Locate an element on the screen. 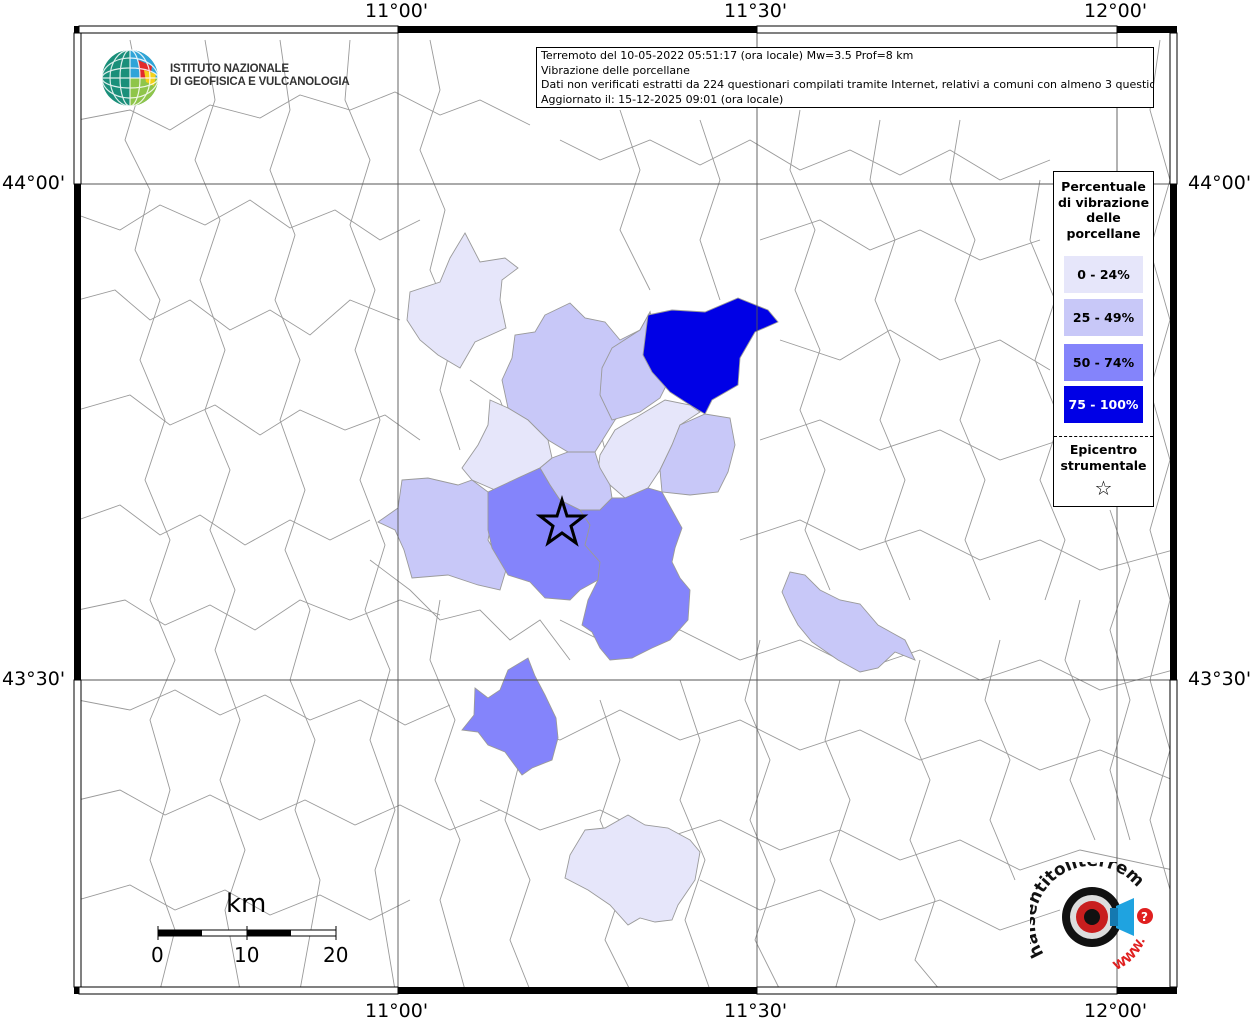 The image size is (1255, 1028). legend-title-line3: delle is located at coordinates (1103, 217).